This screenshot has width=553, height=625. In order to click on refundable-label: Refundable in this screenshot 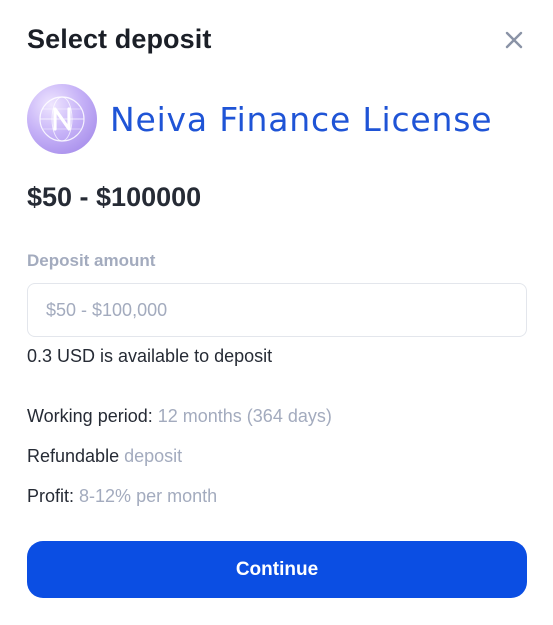, I will do `click(73, 456)`.